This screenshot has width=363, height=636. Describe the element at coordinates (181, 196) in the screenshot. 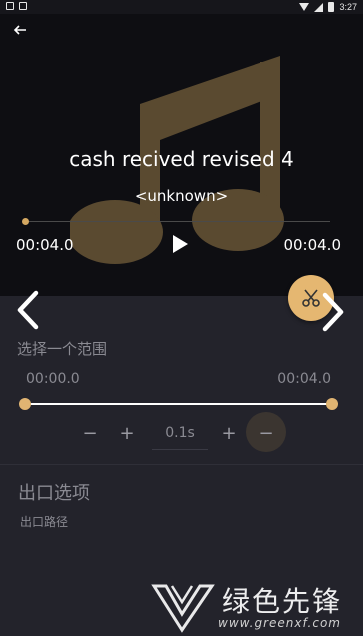

I see `track-artist: <unknown>` at that location.